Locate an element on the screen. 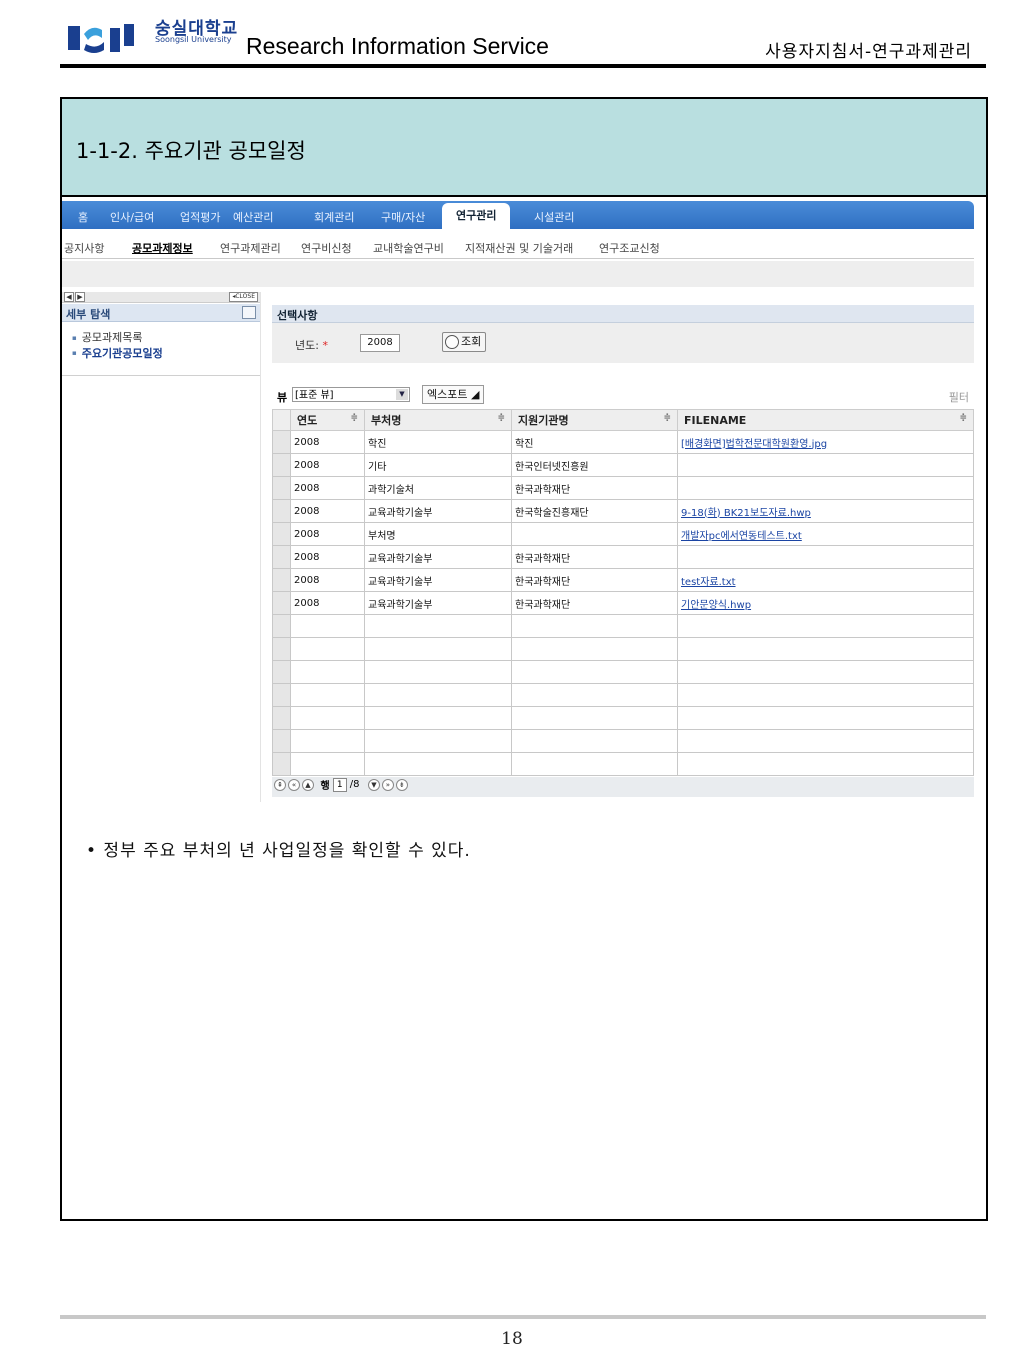  top-nav-accounting: 회계관리 is located at coordinates (334, 217).